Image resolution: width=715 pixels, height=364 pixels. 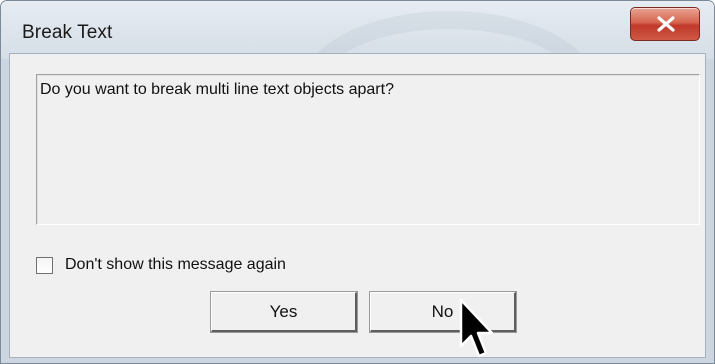 I want to click on yes-button: Yes, so click(x=284, y=312).